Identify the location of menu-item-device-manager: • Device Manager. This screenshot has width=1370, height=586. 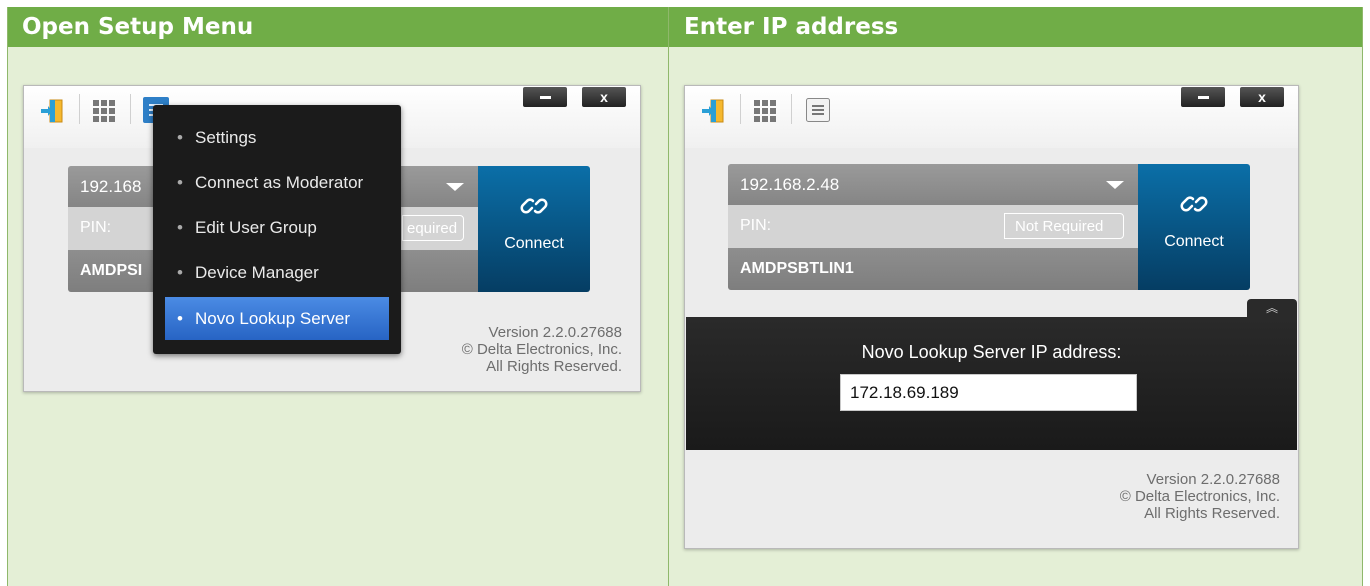
(277, 272).